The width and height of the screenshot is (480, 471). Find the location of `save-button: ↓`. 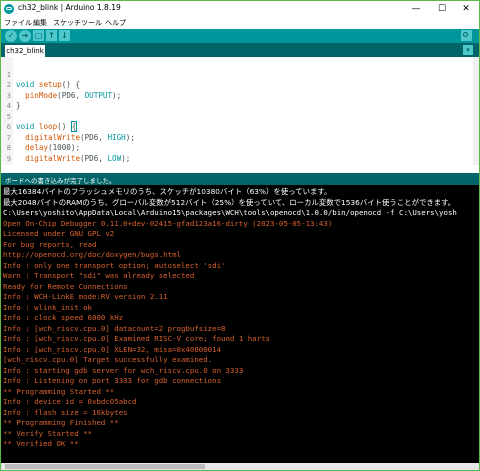

save-button: ↓ is located at coordinates (64, 35).